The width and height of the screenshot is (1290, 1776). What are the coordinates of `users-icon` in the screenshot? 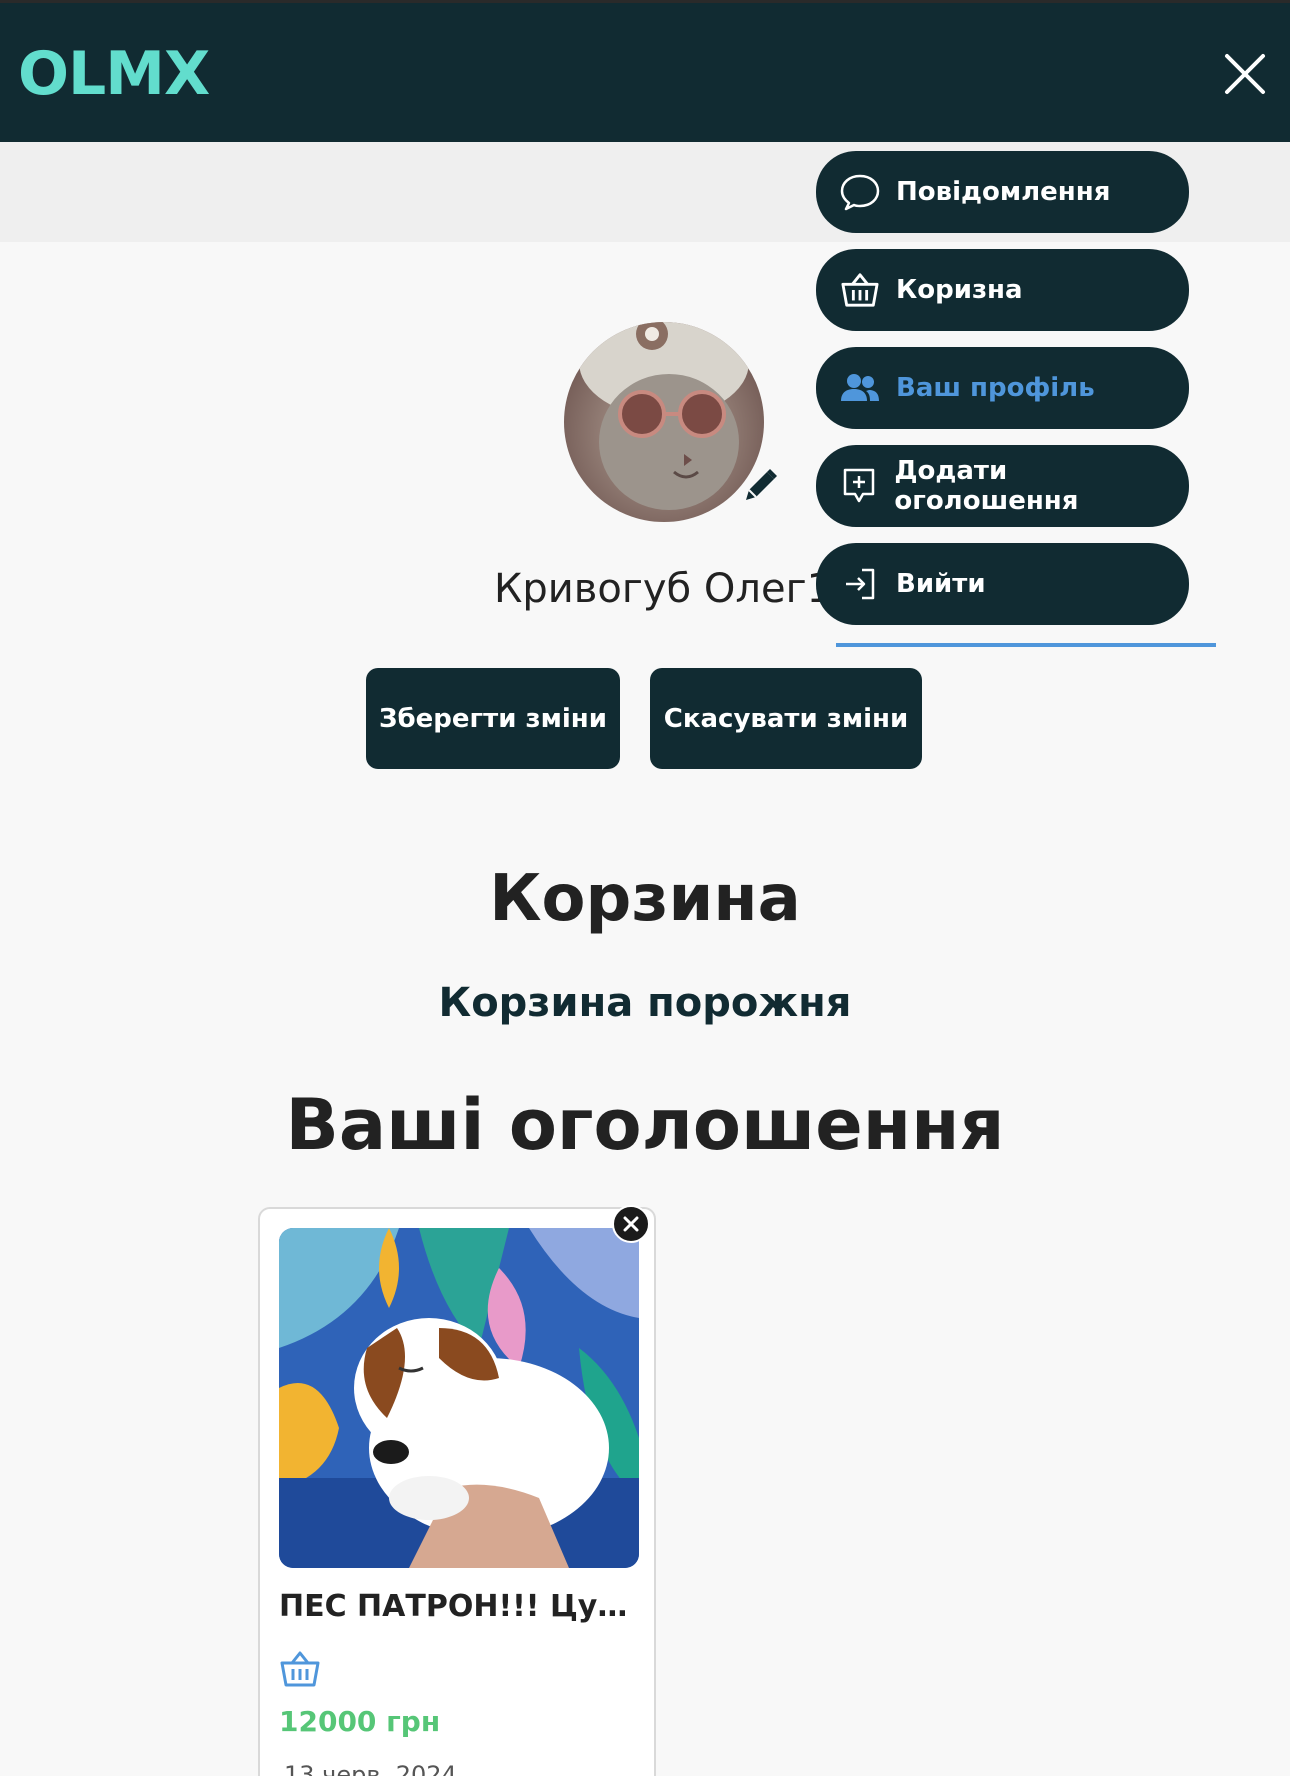 It's located at (860, 388).